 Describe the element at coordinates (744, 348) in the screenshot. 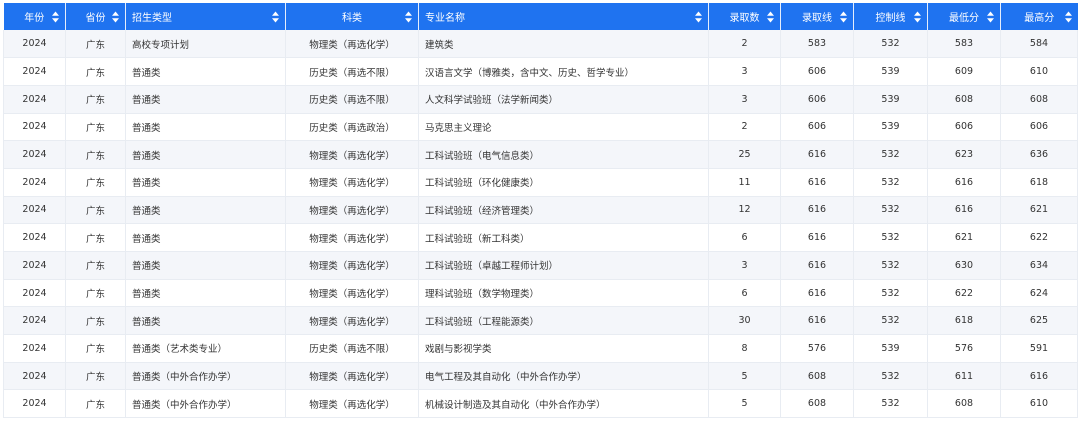

I see `cell-admit-count: 8` at that location.